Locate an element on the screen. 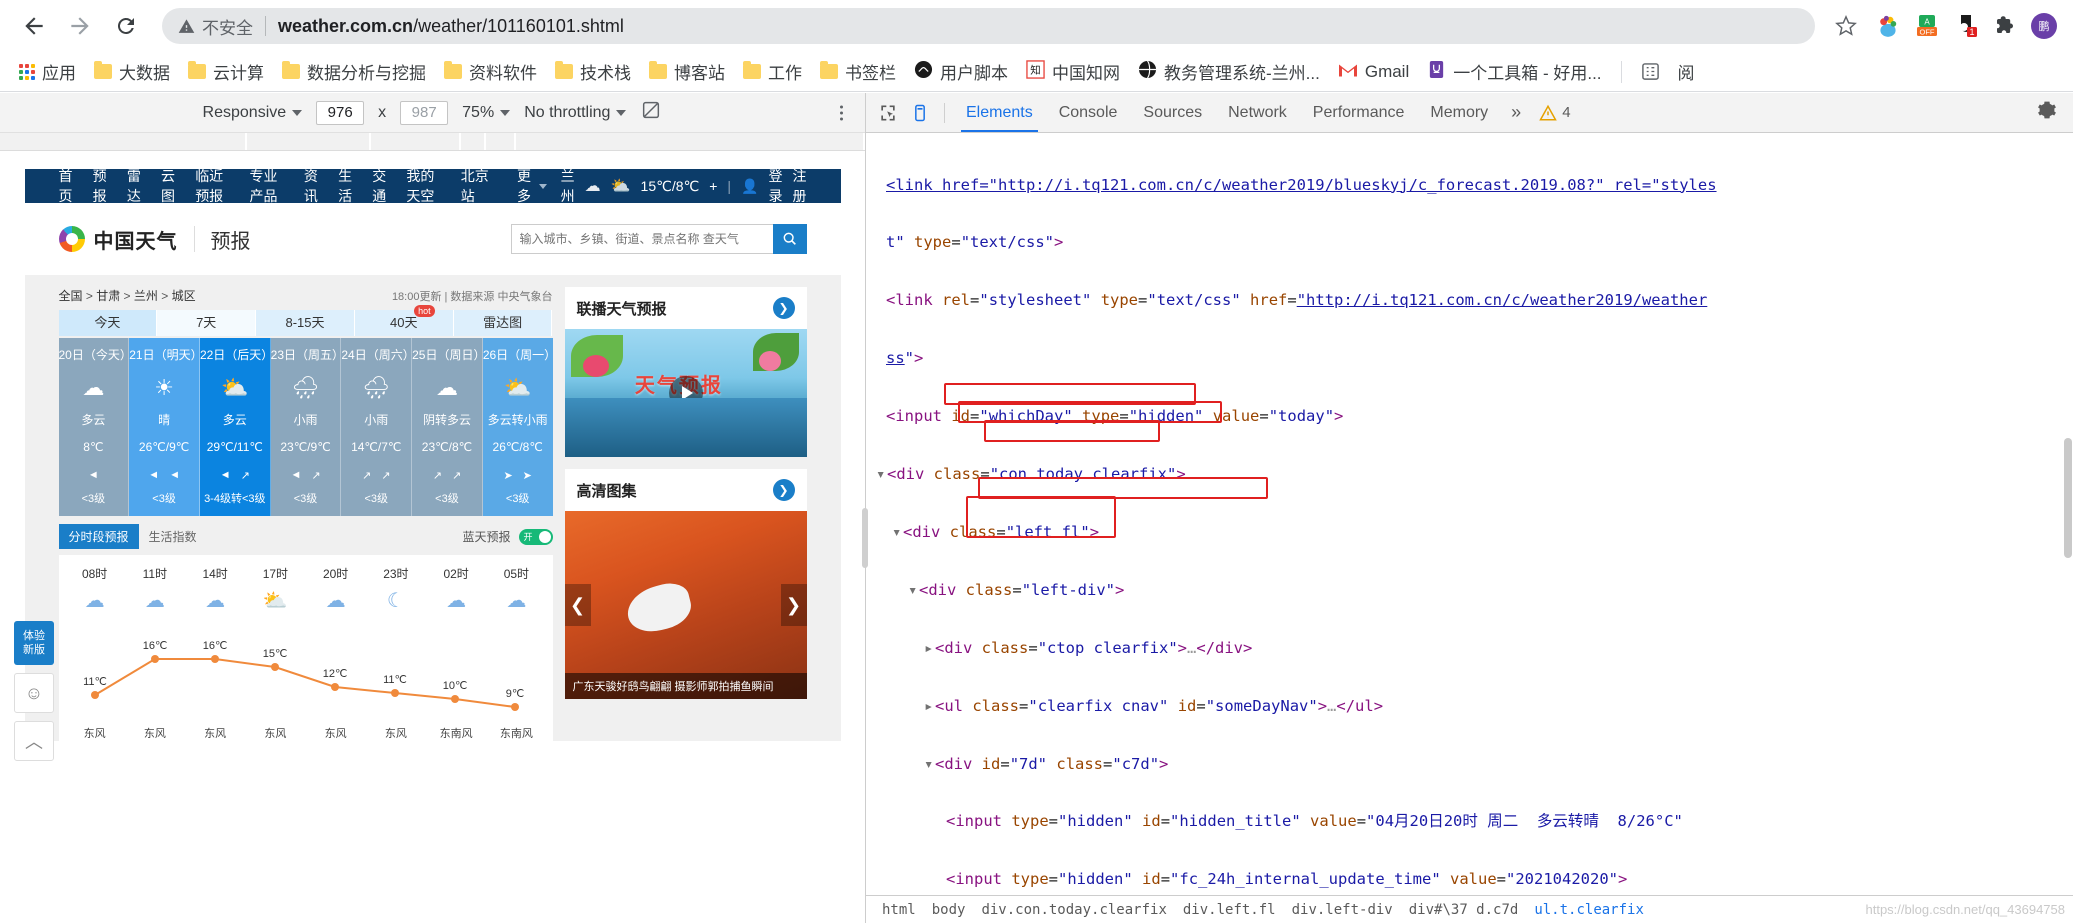  topnav-city: 兰州 is located at coordinates (568, 186).